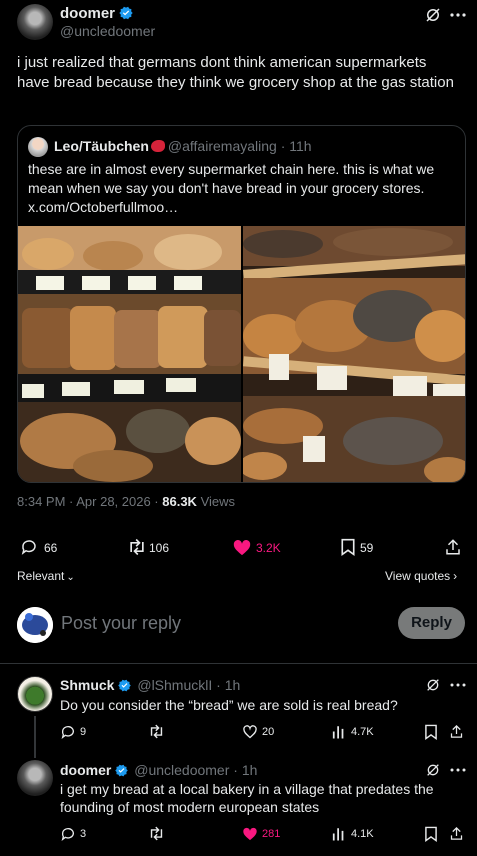  What do you see at coordinates (87, 13) in the screenshot?
I see `author-name: doomer` at bounding box center [87, 13].